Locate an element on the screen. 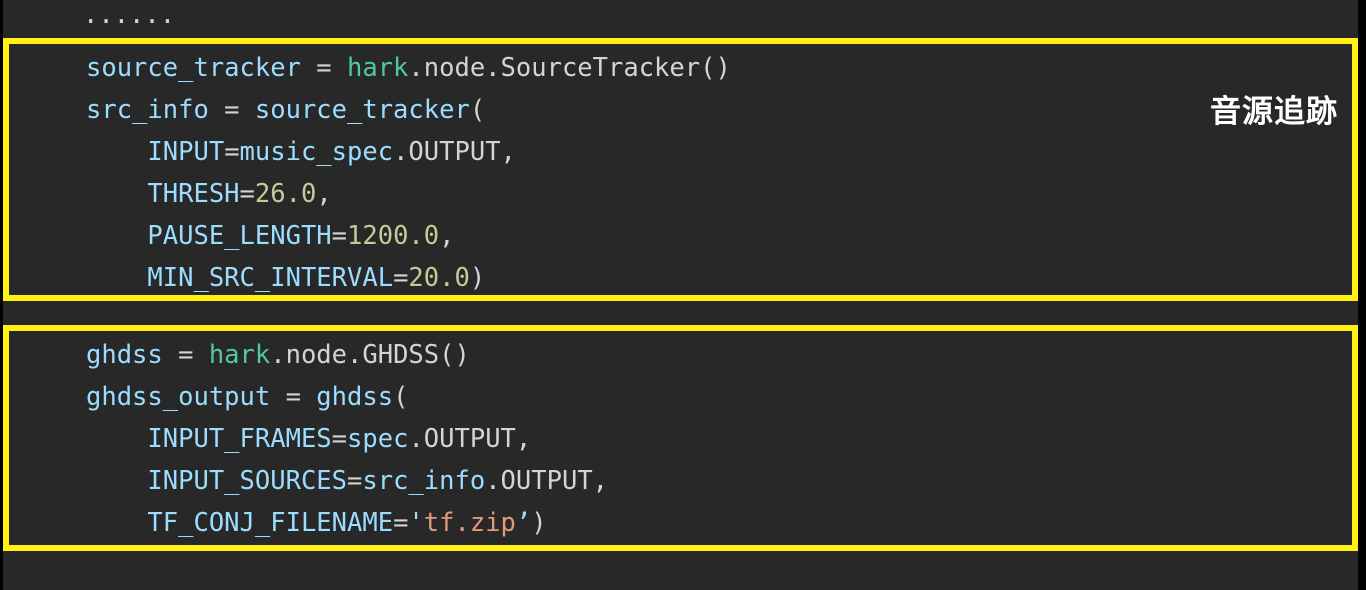 The height and width of the screenshot is (590, 1366). code-token-num: 1200.0 is located at coordinates (393, 236).